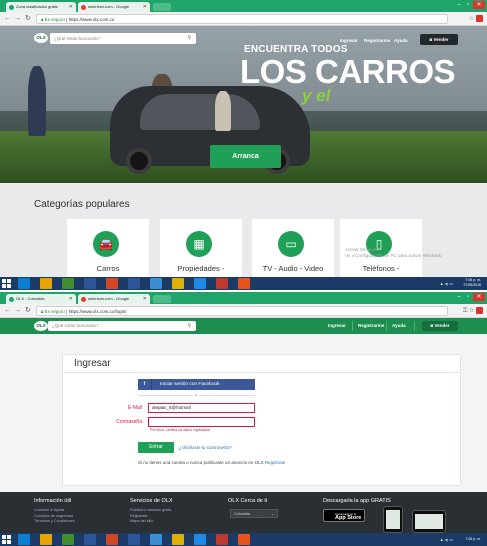 This screenshot has width=487, height=546. I want to click on app-store-badge: Consíguelo en el App Store, so click(344, 515).